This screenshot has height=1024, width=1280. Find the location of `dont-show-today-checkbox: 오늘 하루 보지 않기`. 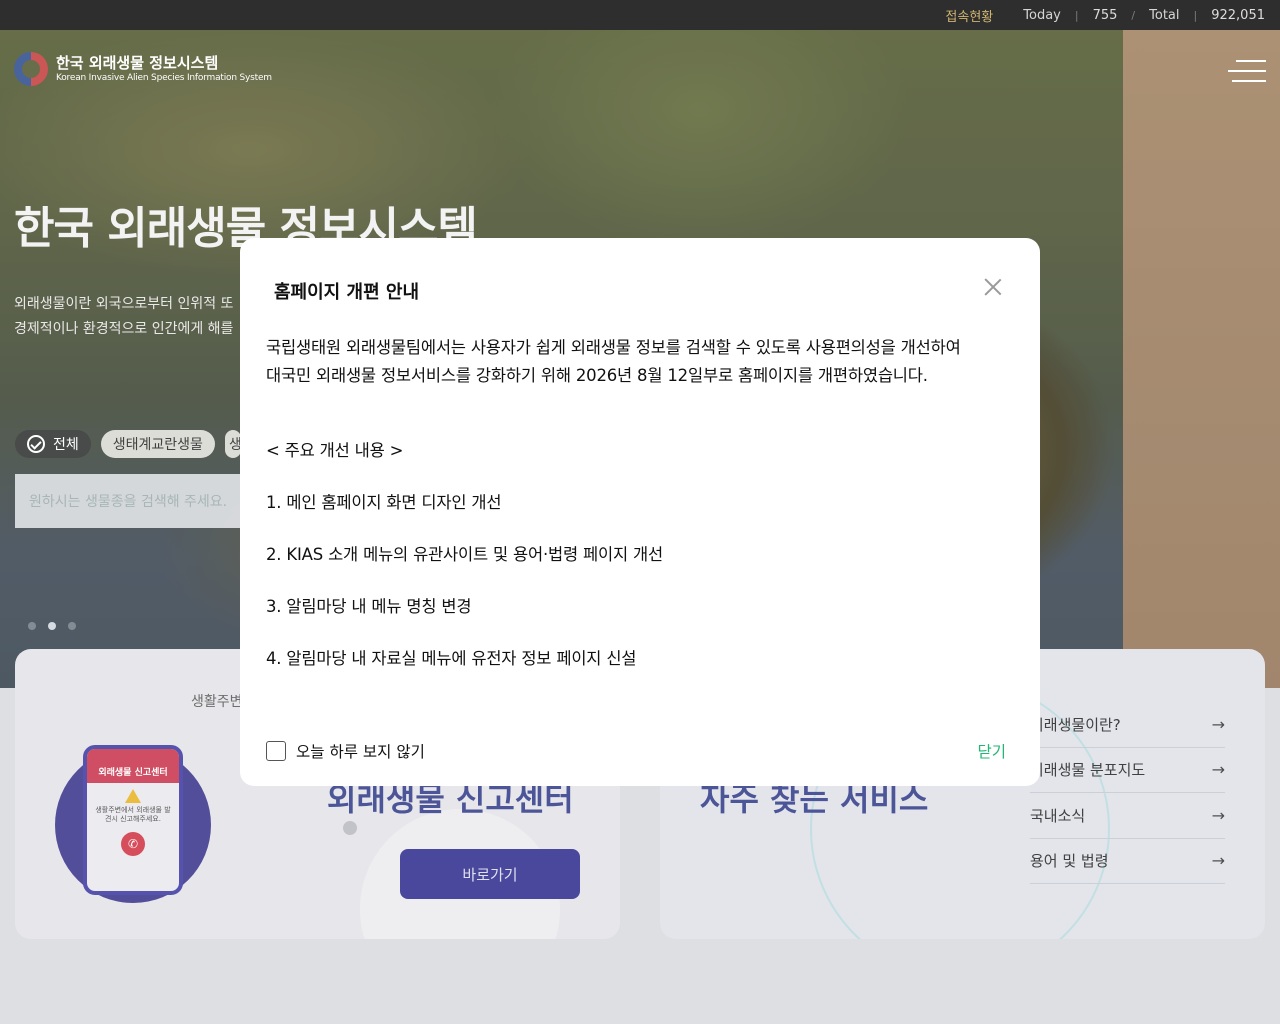

dont-show-today-checkbox: 오늘 하루 보지 않기 is located at coordinates (345, 751).